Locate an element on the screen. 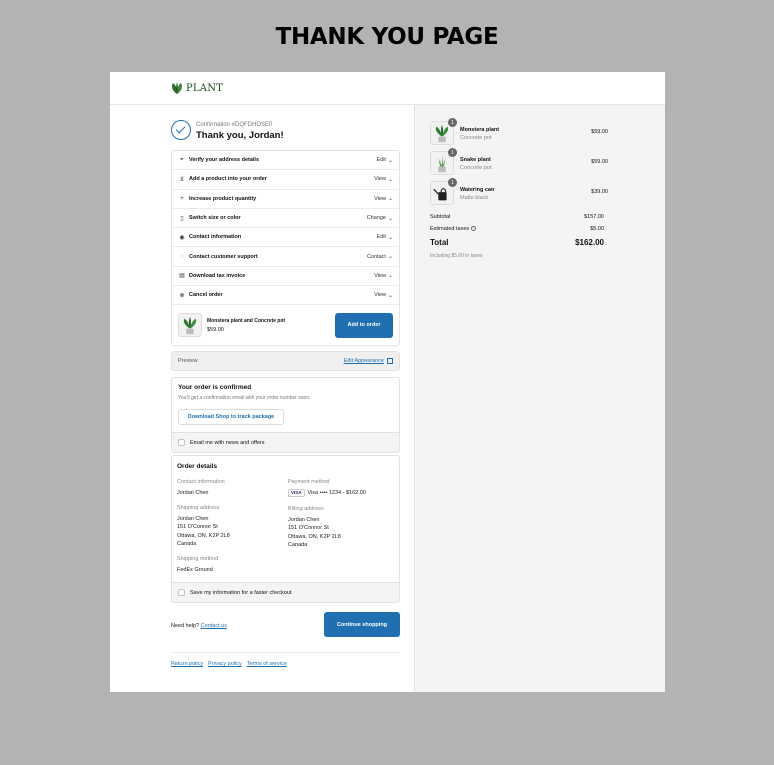 This screenshot has height=765, width=774. payment-method-value: Visa •••• 1234 - $162.00 is located at coordinates (336, 492).